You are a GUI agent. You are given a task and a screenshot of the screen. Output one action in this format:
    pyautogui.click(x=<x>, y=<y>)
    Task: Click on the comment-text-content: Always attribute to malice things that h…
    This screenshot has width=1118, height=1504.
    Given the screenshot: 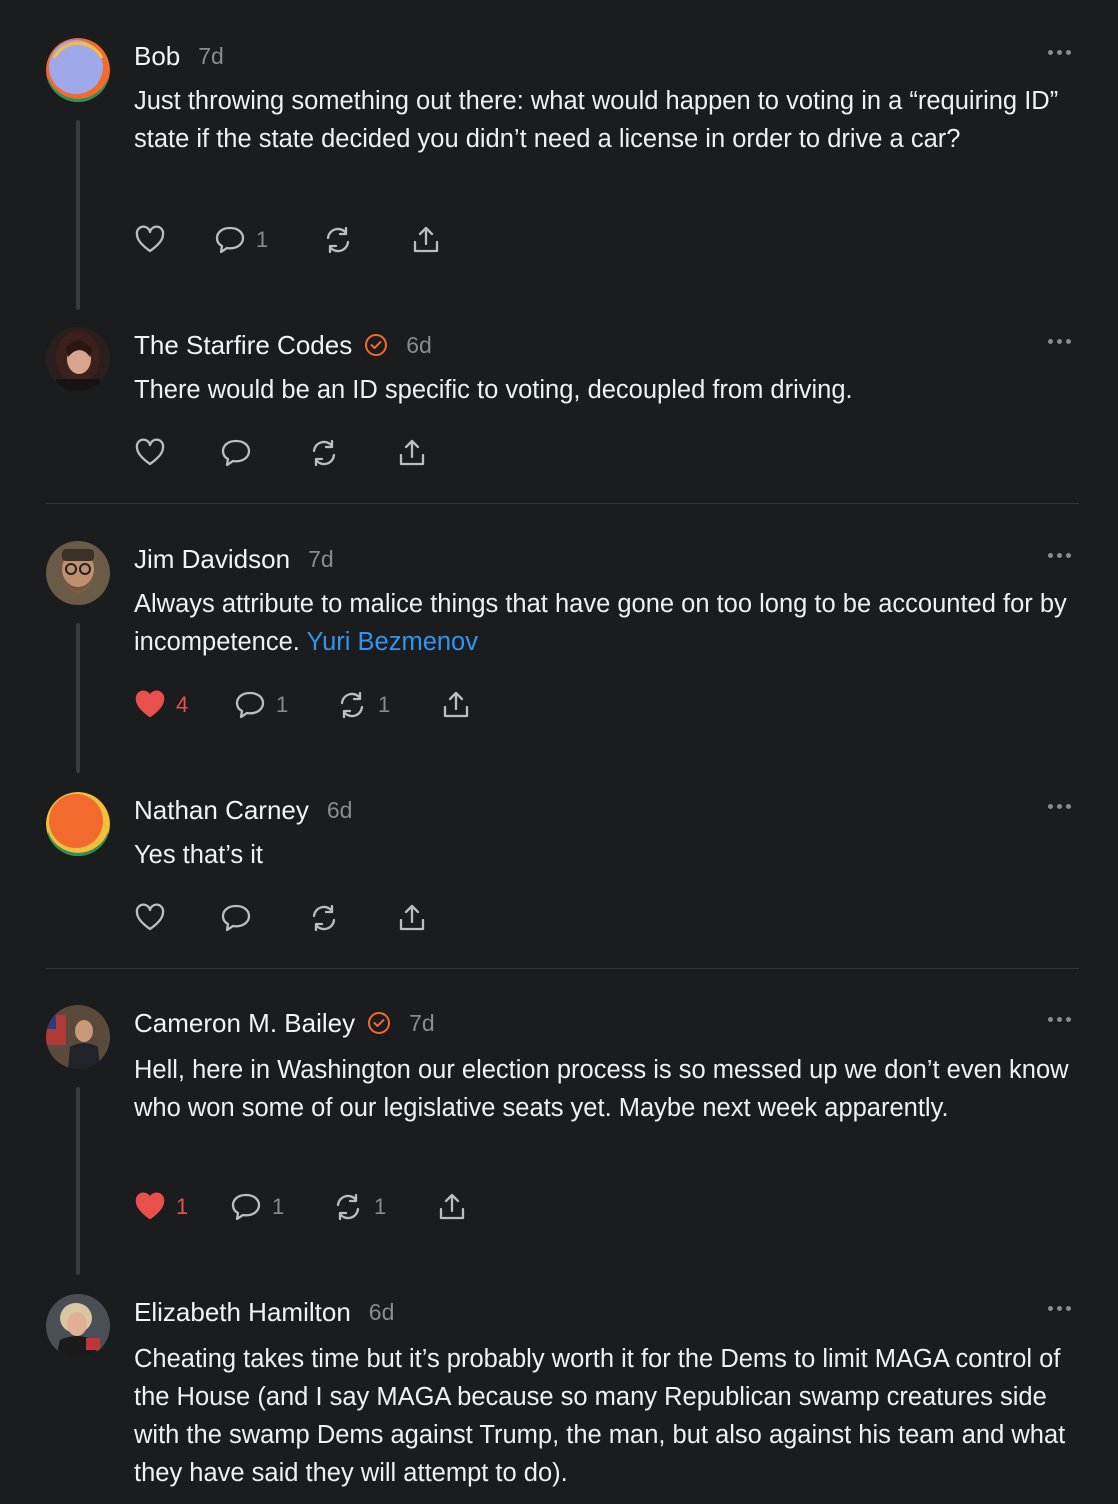 What is the action you would take?
    pyautogui.click(x=604, y=623)
    